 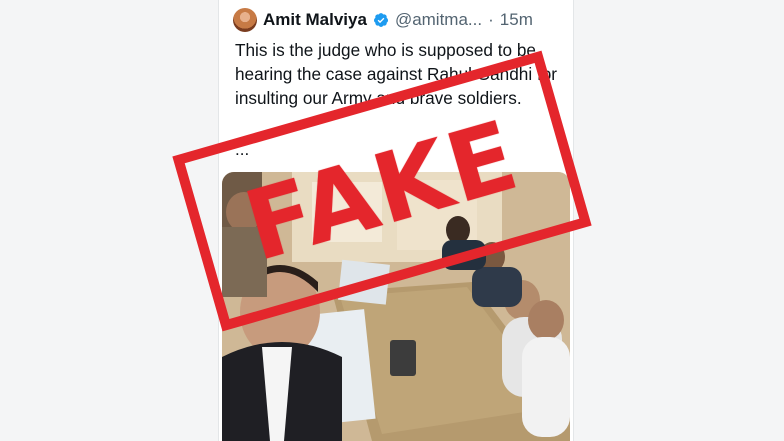 I want to click on author-name: Amit Malviya, so click(x=315, y=20).